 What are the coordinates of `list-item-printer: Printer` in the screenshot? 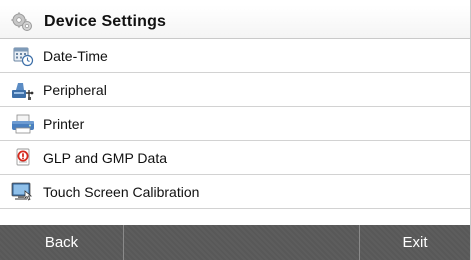 It's located at (235, 124).